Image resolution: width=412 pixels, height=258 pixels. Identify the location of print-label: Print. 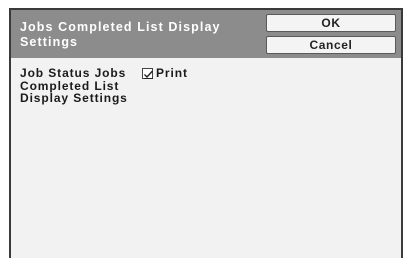
(172, 73).